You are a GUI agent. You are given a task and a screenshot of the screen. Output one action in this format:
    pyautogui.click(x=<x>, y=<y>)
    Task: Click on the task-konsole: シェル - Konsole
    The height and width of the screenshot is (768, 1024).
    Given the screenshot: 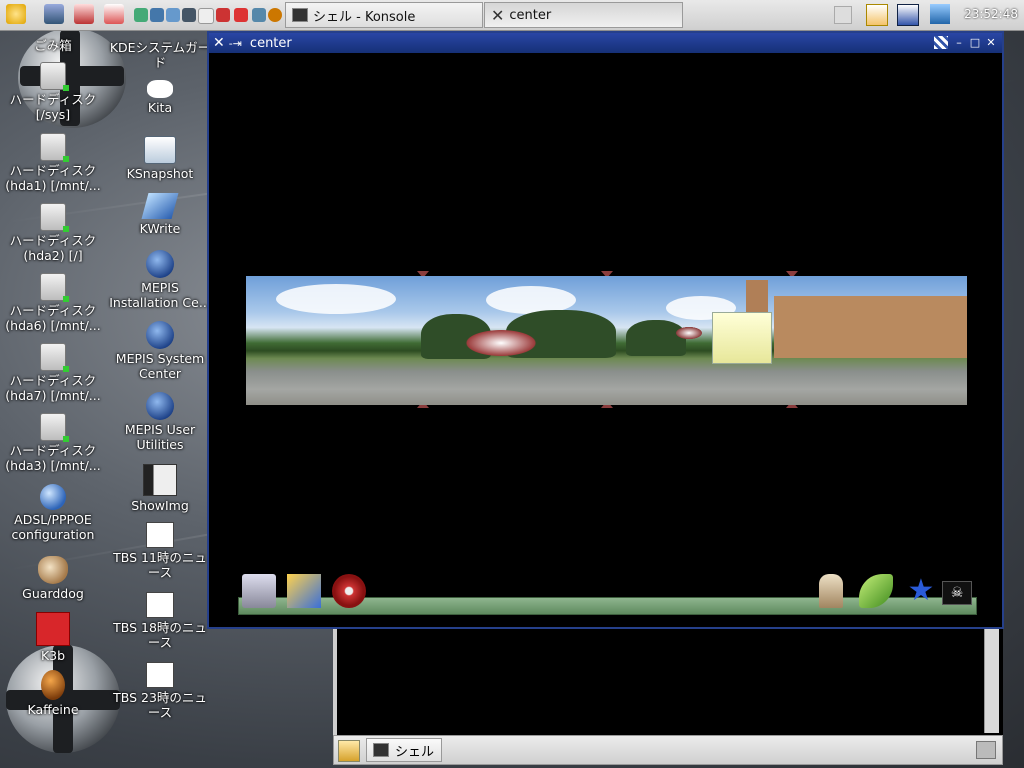 What is the action you would take?
    pyautogui.click(x=384, y=15)
    